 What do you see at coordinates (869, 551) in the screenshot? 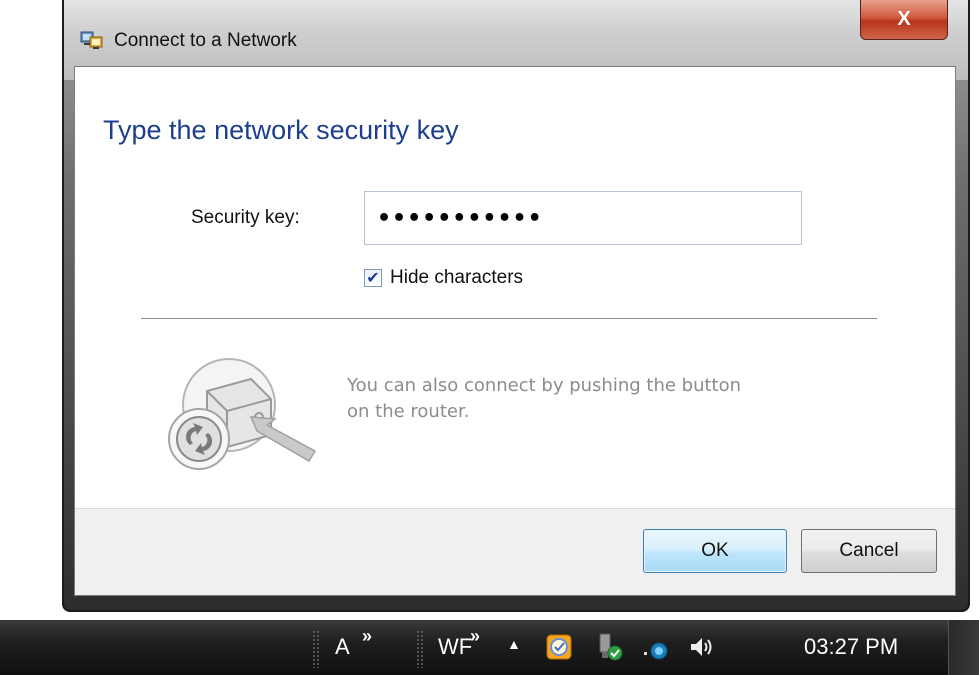
I see `cancel-button: Cancel` at bounding box center [869, 551].